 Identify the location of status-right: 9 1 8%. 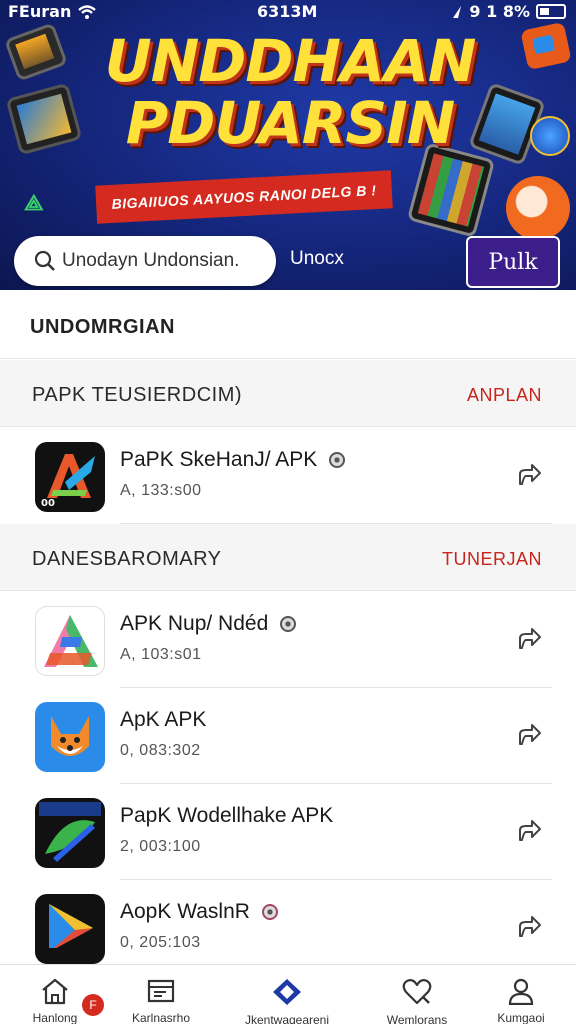
(508, 11).